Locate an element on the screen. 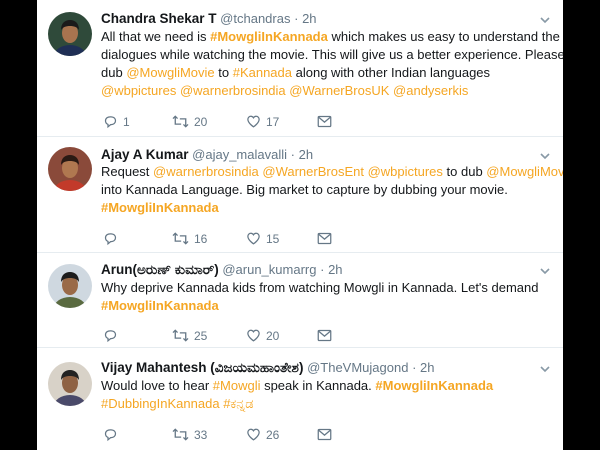  hashtag: #DubbingInKannada is located at coordinates (160, 403).